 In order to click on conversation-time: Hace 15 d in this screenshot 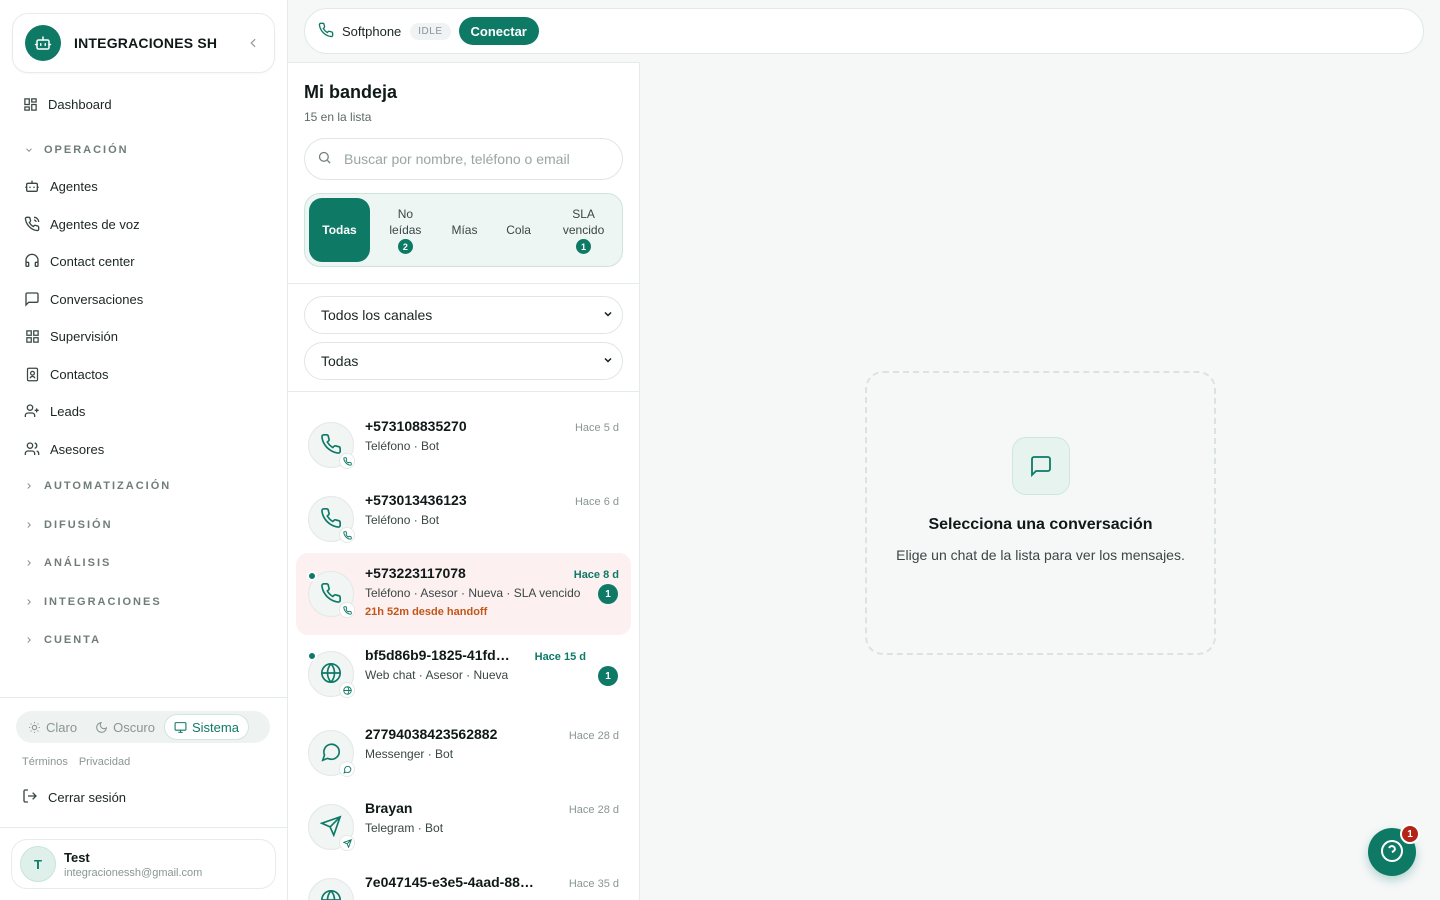, I will do `click(560, 657)`.